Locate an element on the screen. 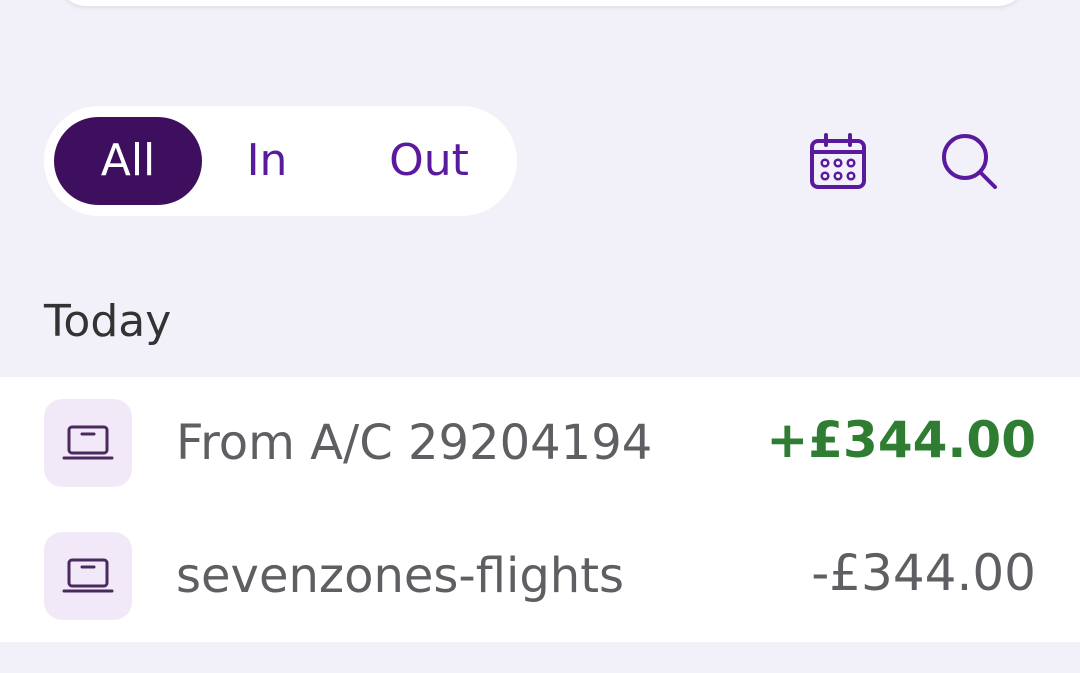 The image size is (1080, 673). filter-all-button: All is located at coordinates (128, 161).